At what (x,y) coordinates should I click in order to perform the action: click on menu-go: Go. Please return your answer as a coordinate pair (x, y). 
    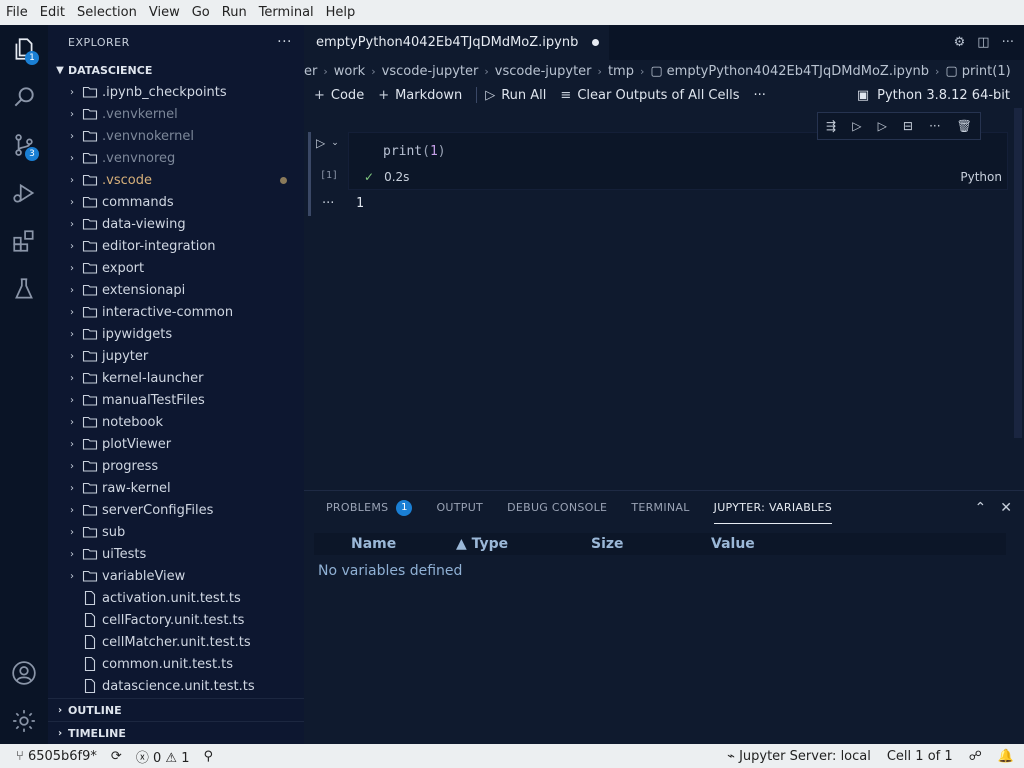
    Looking at the image, I should click on (201, 12).